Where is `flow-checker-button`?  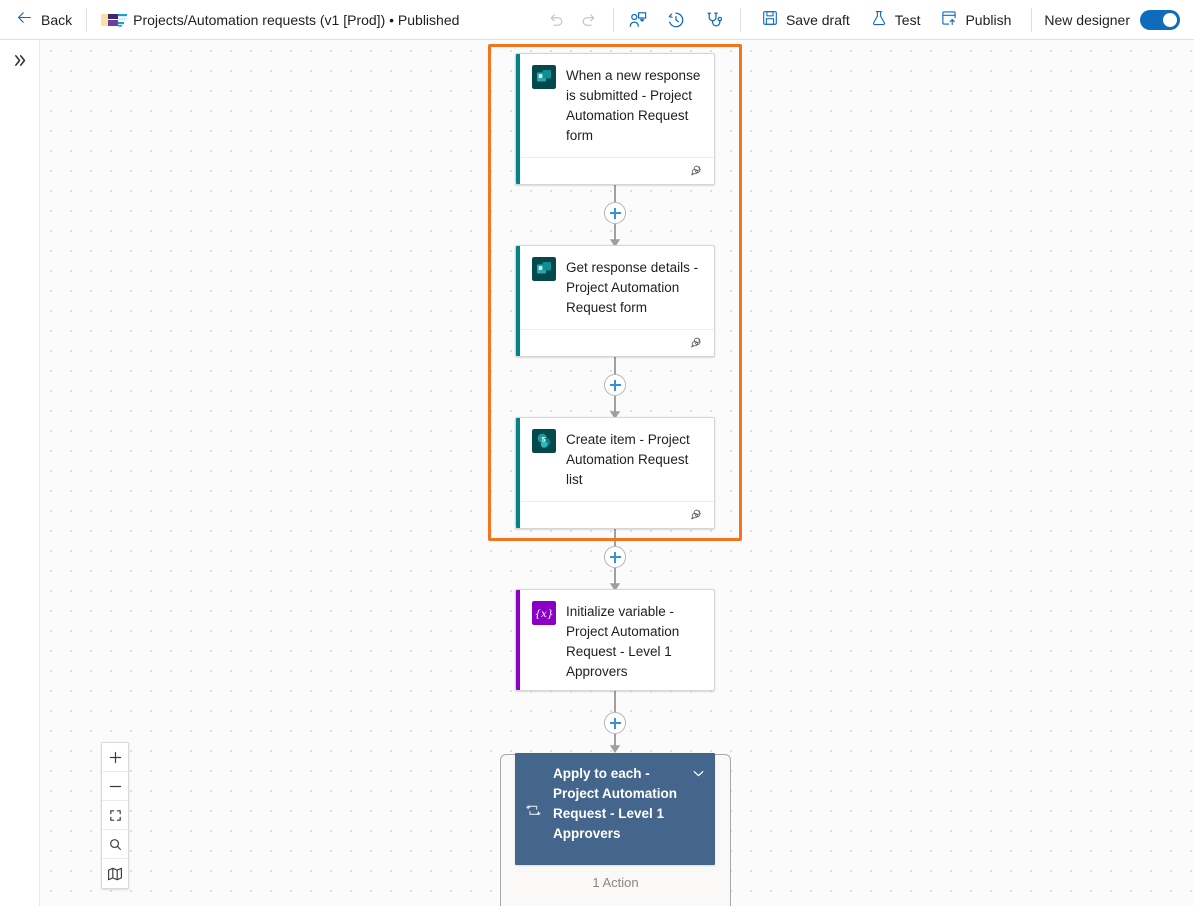
flow-checker-button is located at coordinates (714, 20).